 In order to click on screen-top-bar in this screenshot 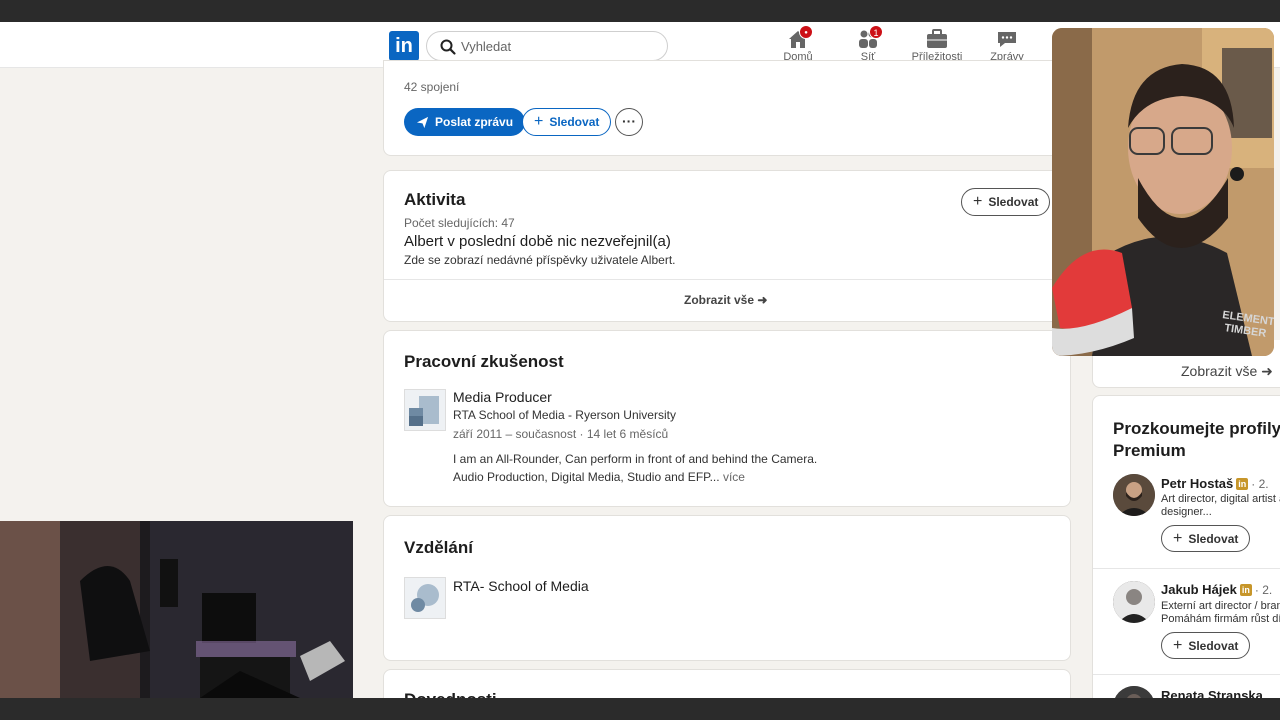, I will do `click(640, 11)`.